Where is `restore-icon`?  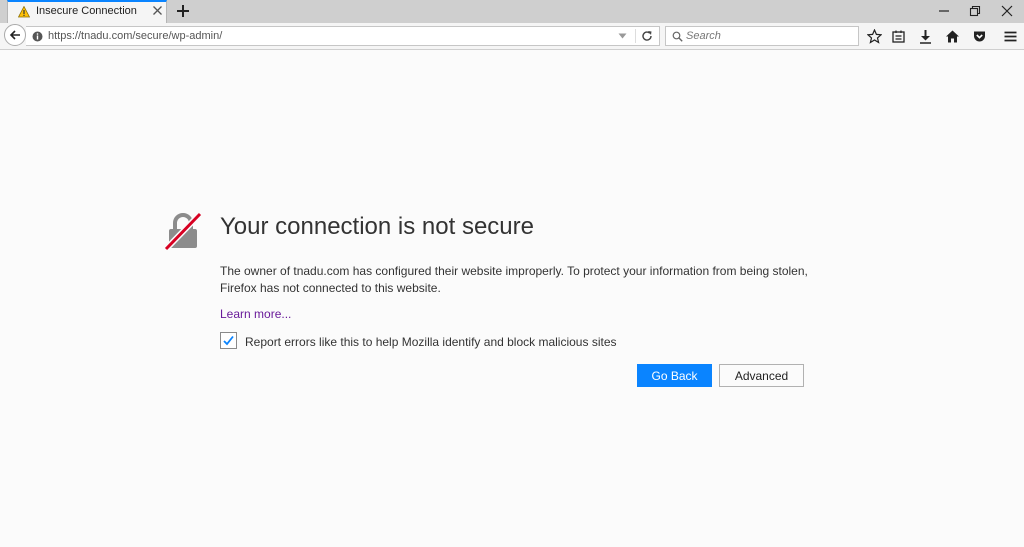 restore-icon is located at coordinates (975, 11).